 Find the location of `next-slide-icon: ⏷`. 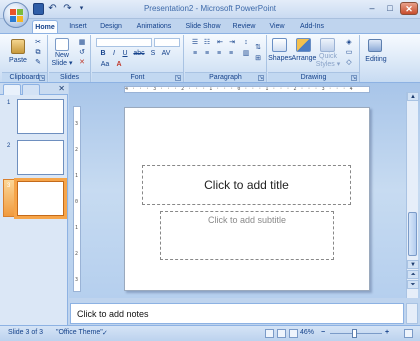

next-slide-icon: ⏷ is located at coordinates (413, 284).